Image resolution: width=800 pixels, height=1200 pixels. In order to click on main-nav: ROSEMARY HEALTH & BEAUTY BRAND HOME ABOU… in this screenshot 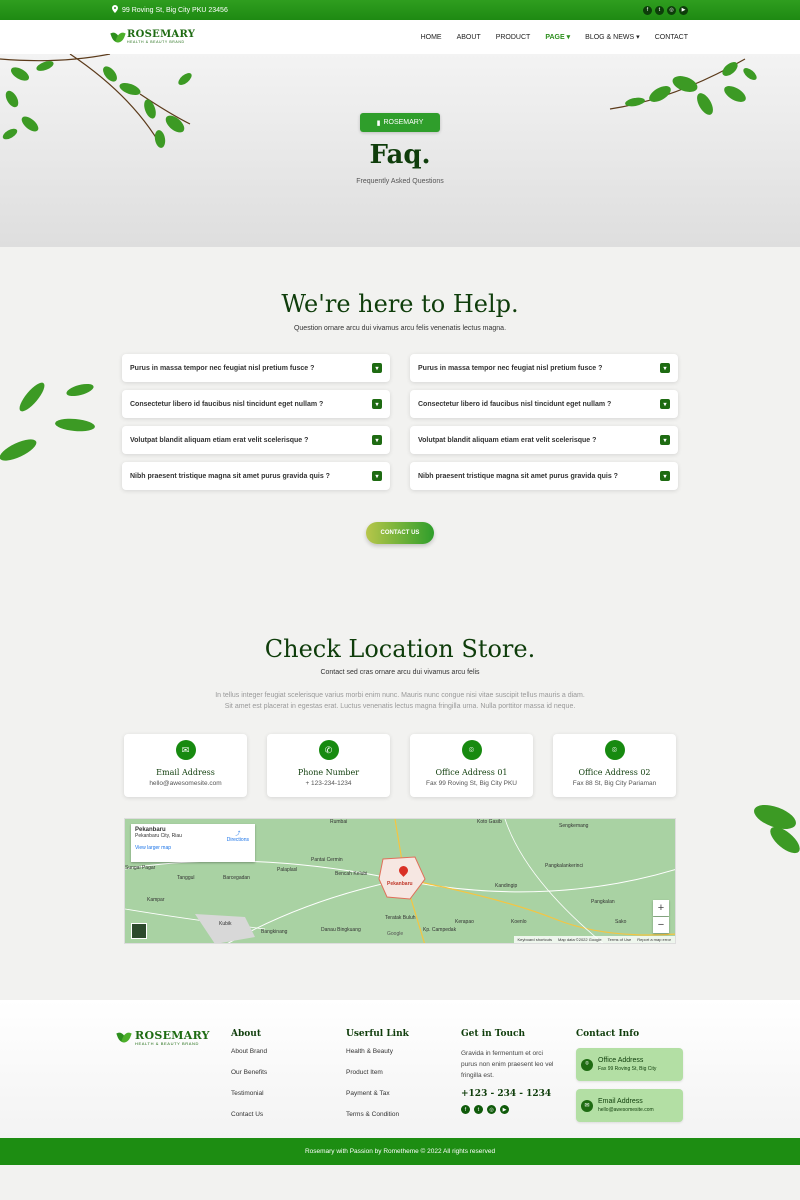, I will do `click(400, 37)`.